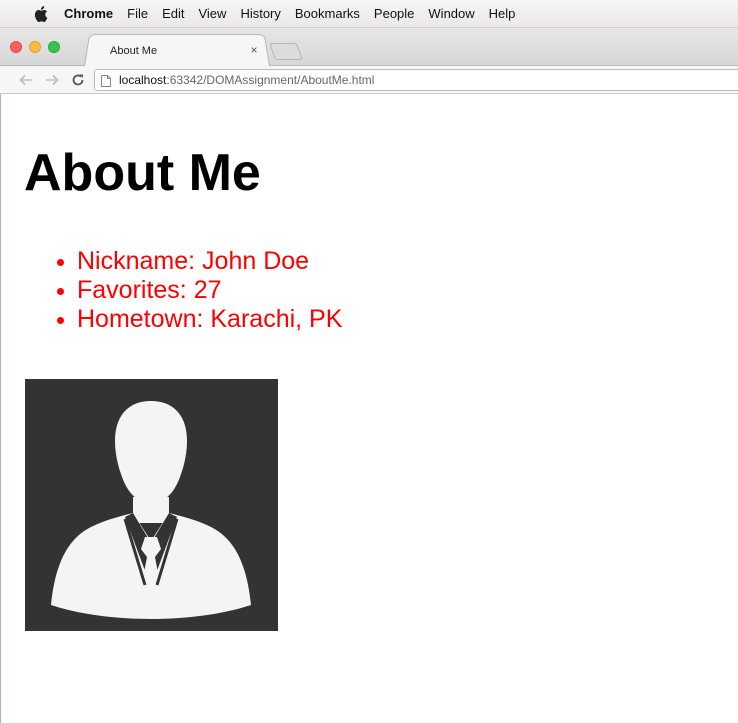 This screenshot has height=723, width=738. Describe the element at coordinates (199, 319) in the screenshot. I see `list-item-hometown: Hometown: Karachi, PK` at that location.